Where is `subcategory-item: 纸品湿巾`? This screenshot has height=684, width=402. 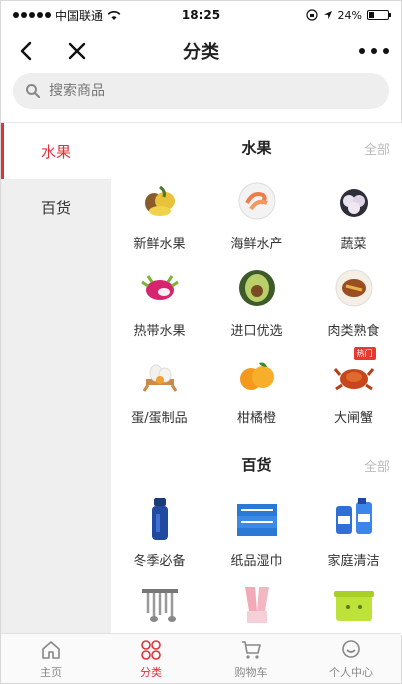 subcategory-item: 纸品湿巾 is located at coordinates (256, 531).